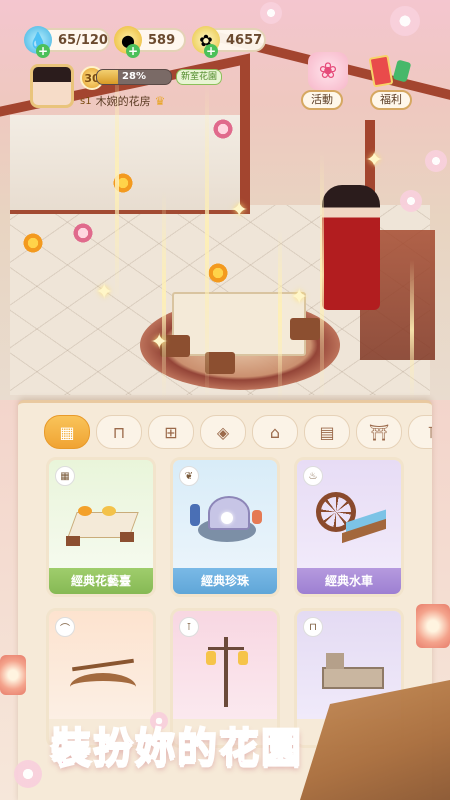  Describe the element at coordinates (381, 71) in the screenshot. I see `red-envelope-icon` at that location.